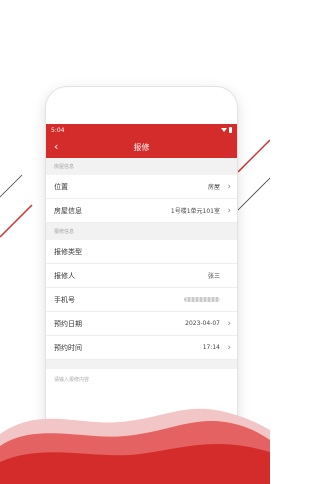  What do you see at coordinates (195, 211) in the screenshot?
I see `row-value: 1号楼1单元101室` at bounding box center [195, 211].